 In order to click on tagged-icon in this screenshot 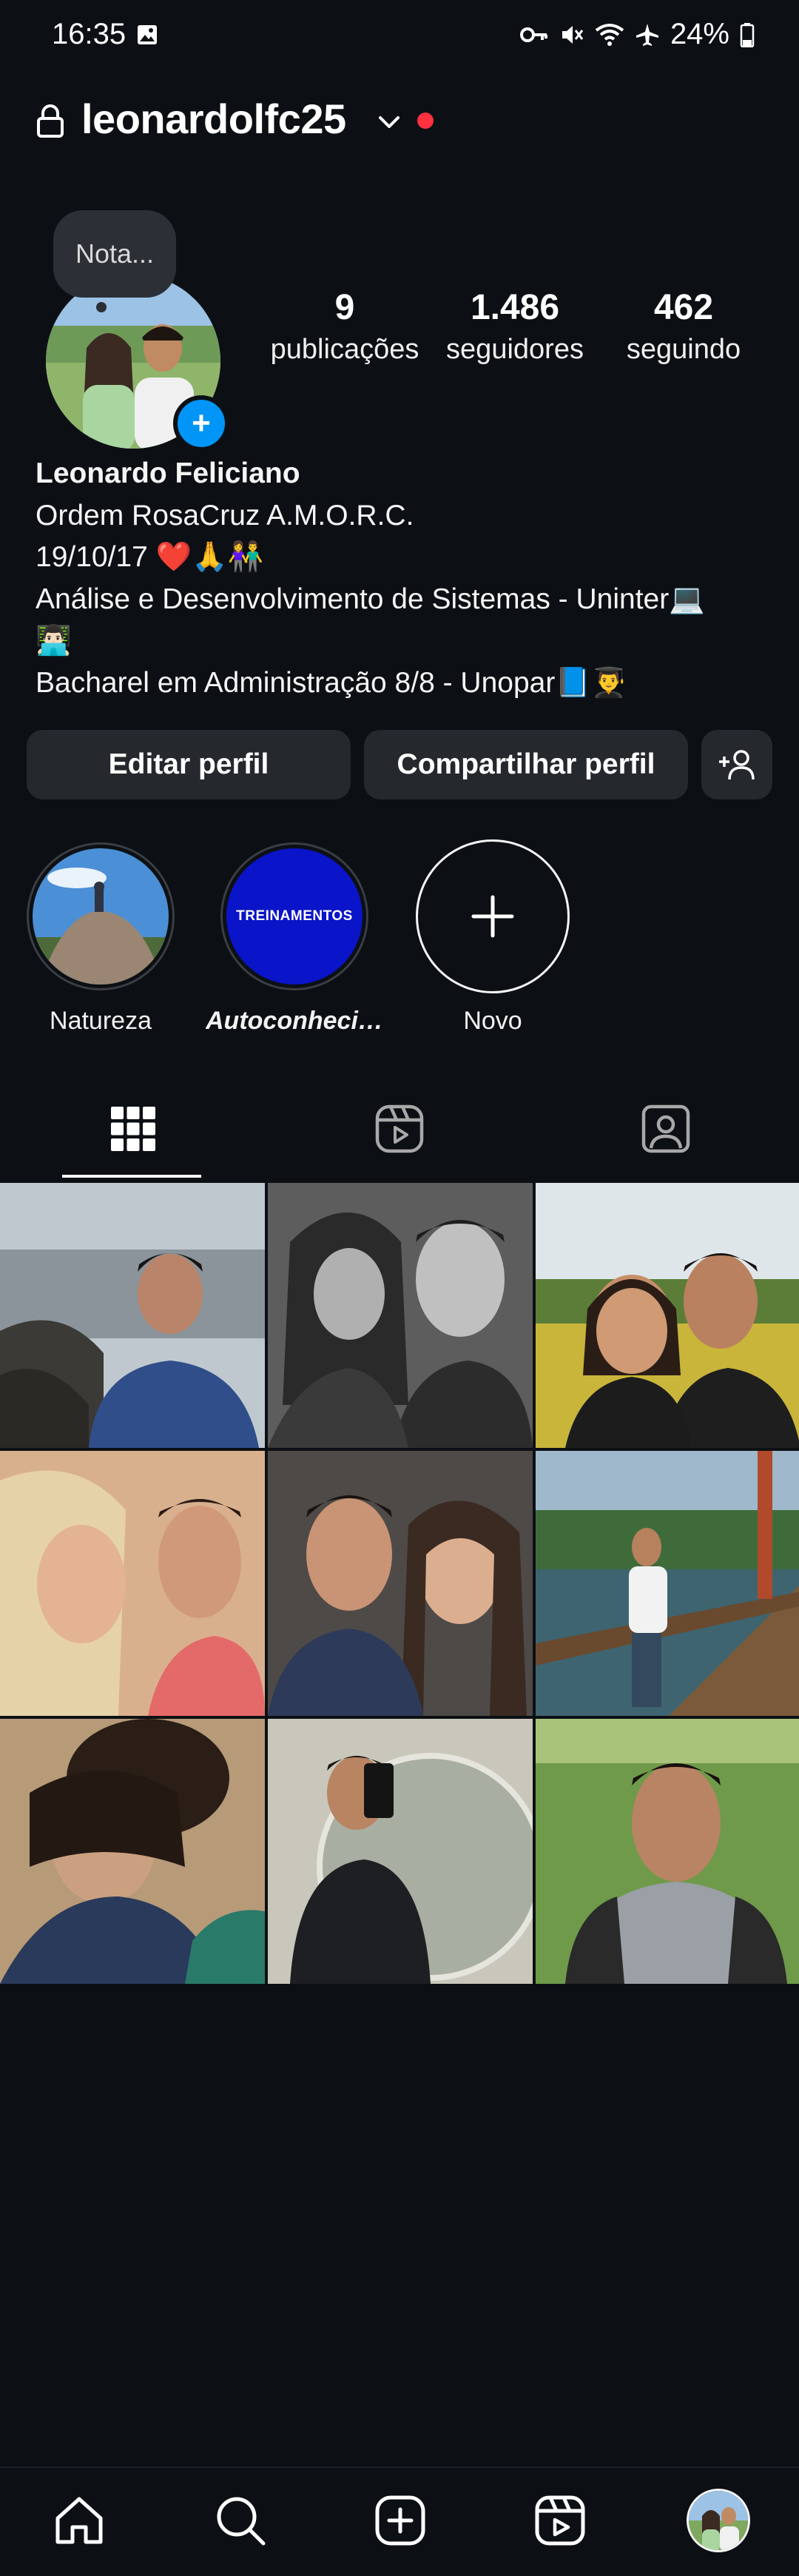, I will do `click(665, 1128)`.